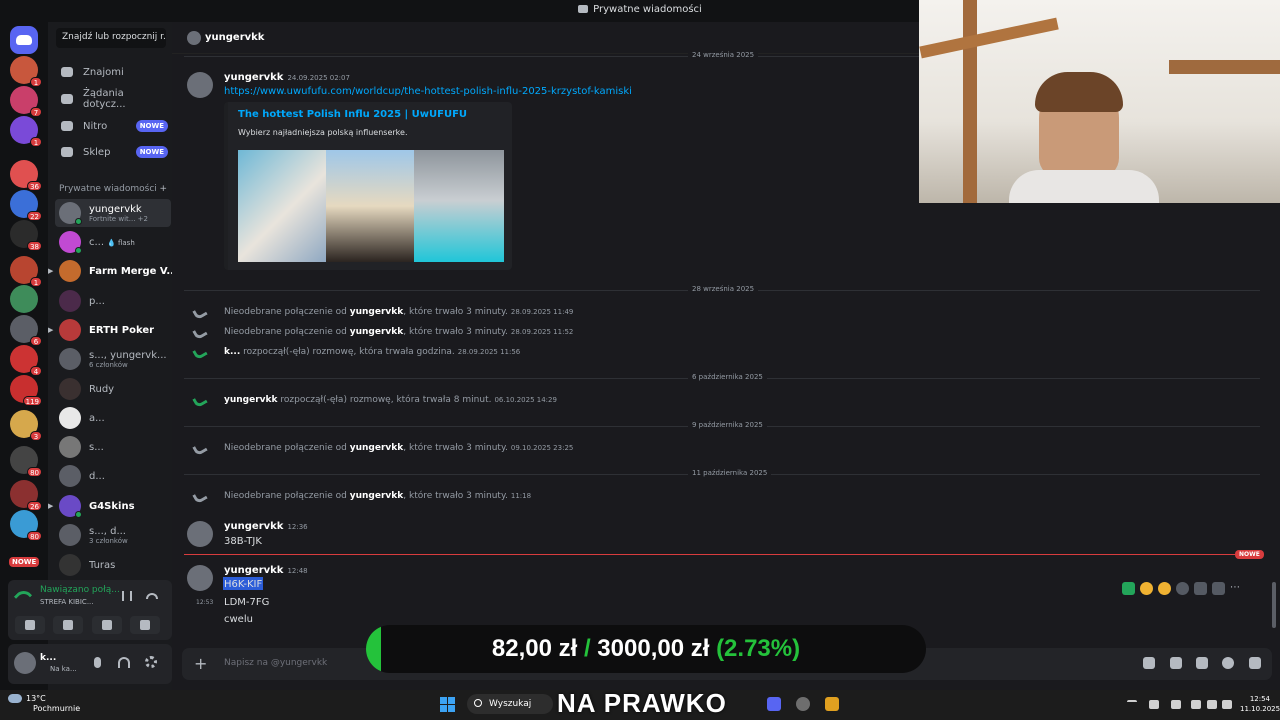 The image size is (1280, 720). I want to click on composer-input: Napisz na @yungervkk, so click(275, 663).